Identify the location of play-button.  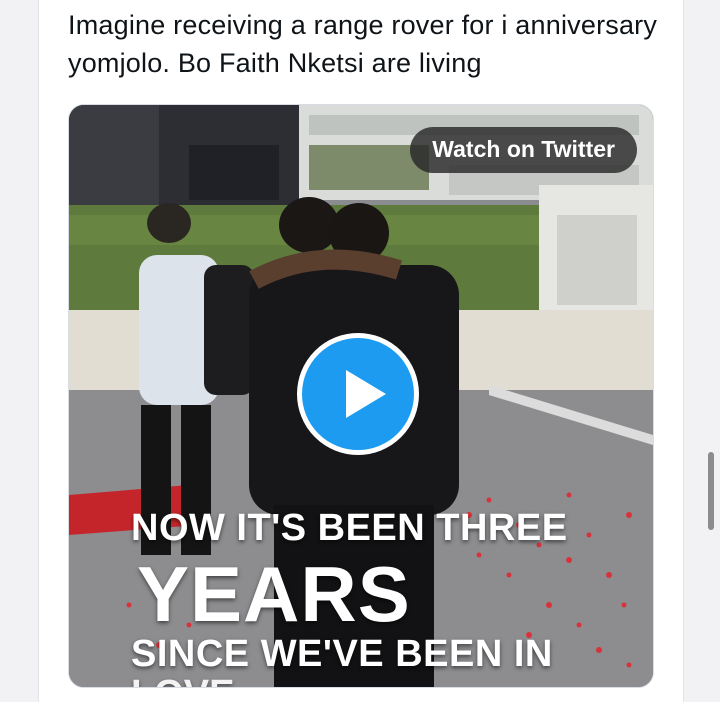
(358, 394).